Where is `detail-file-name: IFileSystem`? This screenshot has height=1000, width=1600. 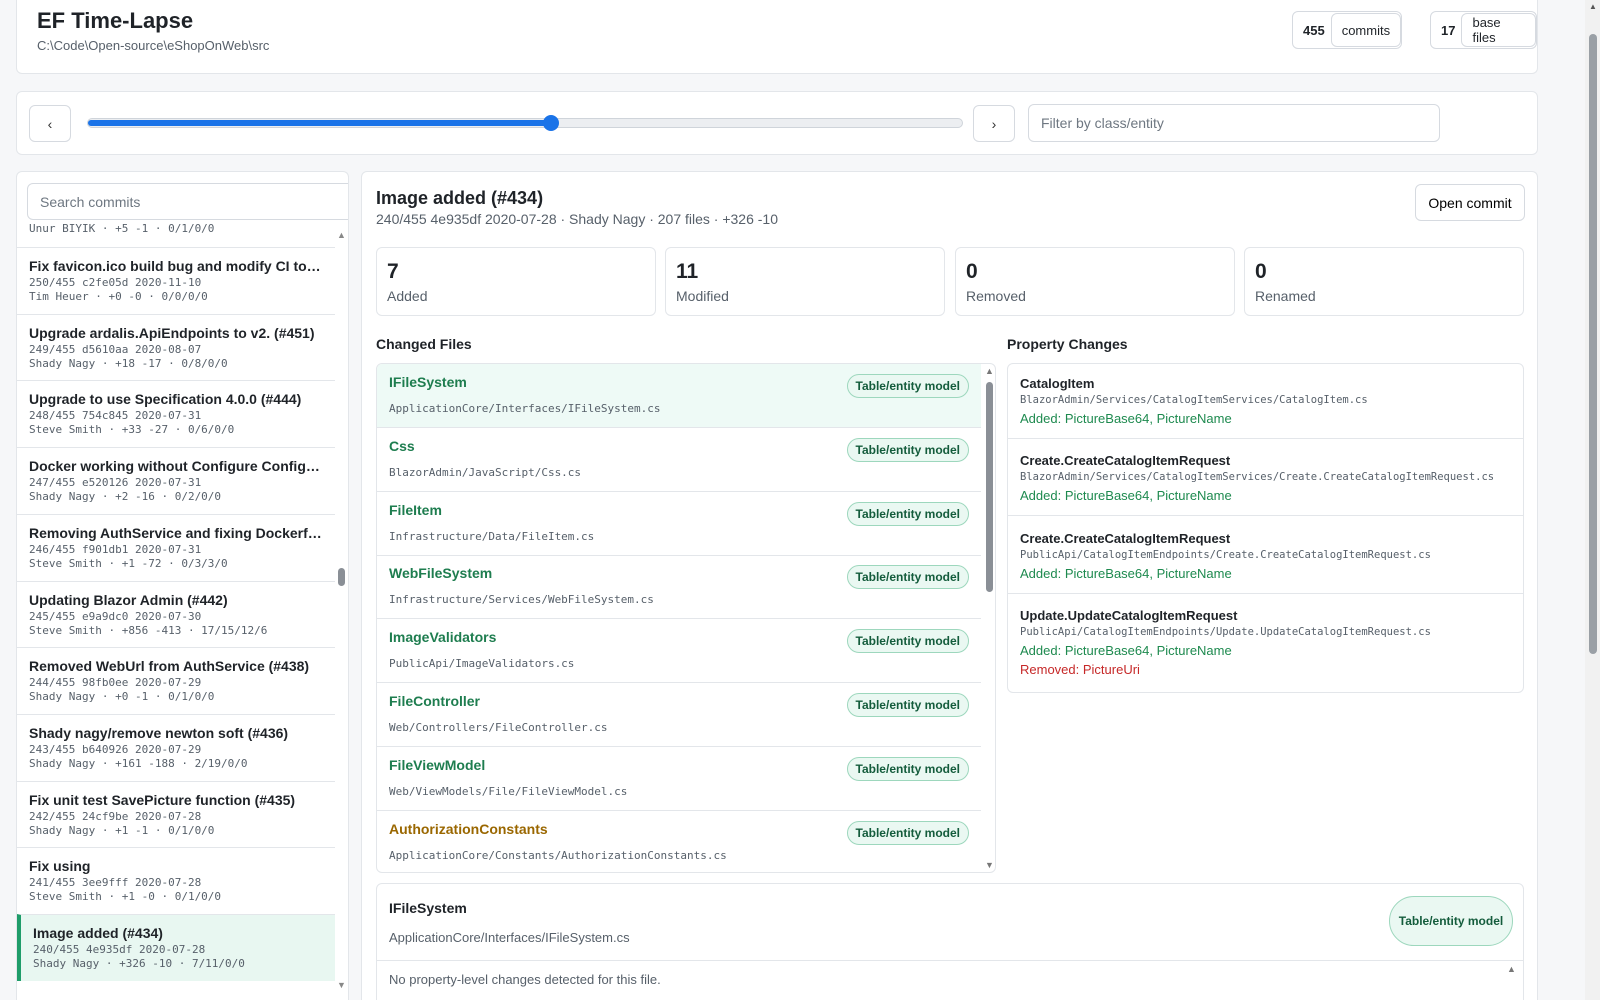 detail-file-name: IFileSystem is located at coordinates (428, 908).